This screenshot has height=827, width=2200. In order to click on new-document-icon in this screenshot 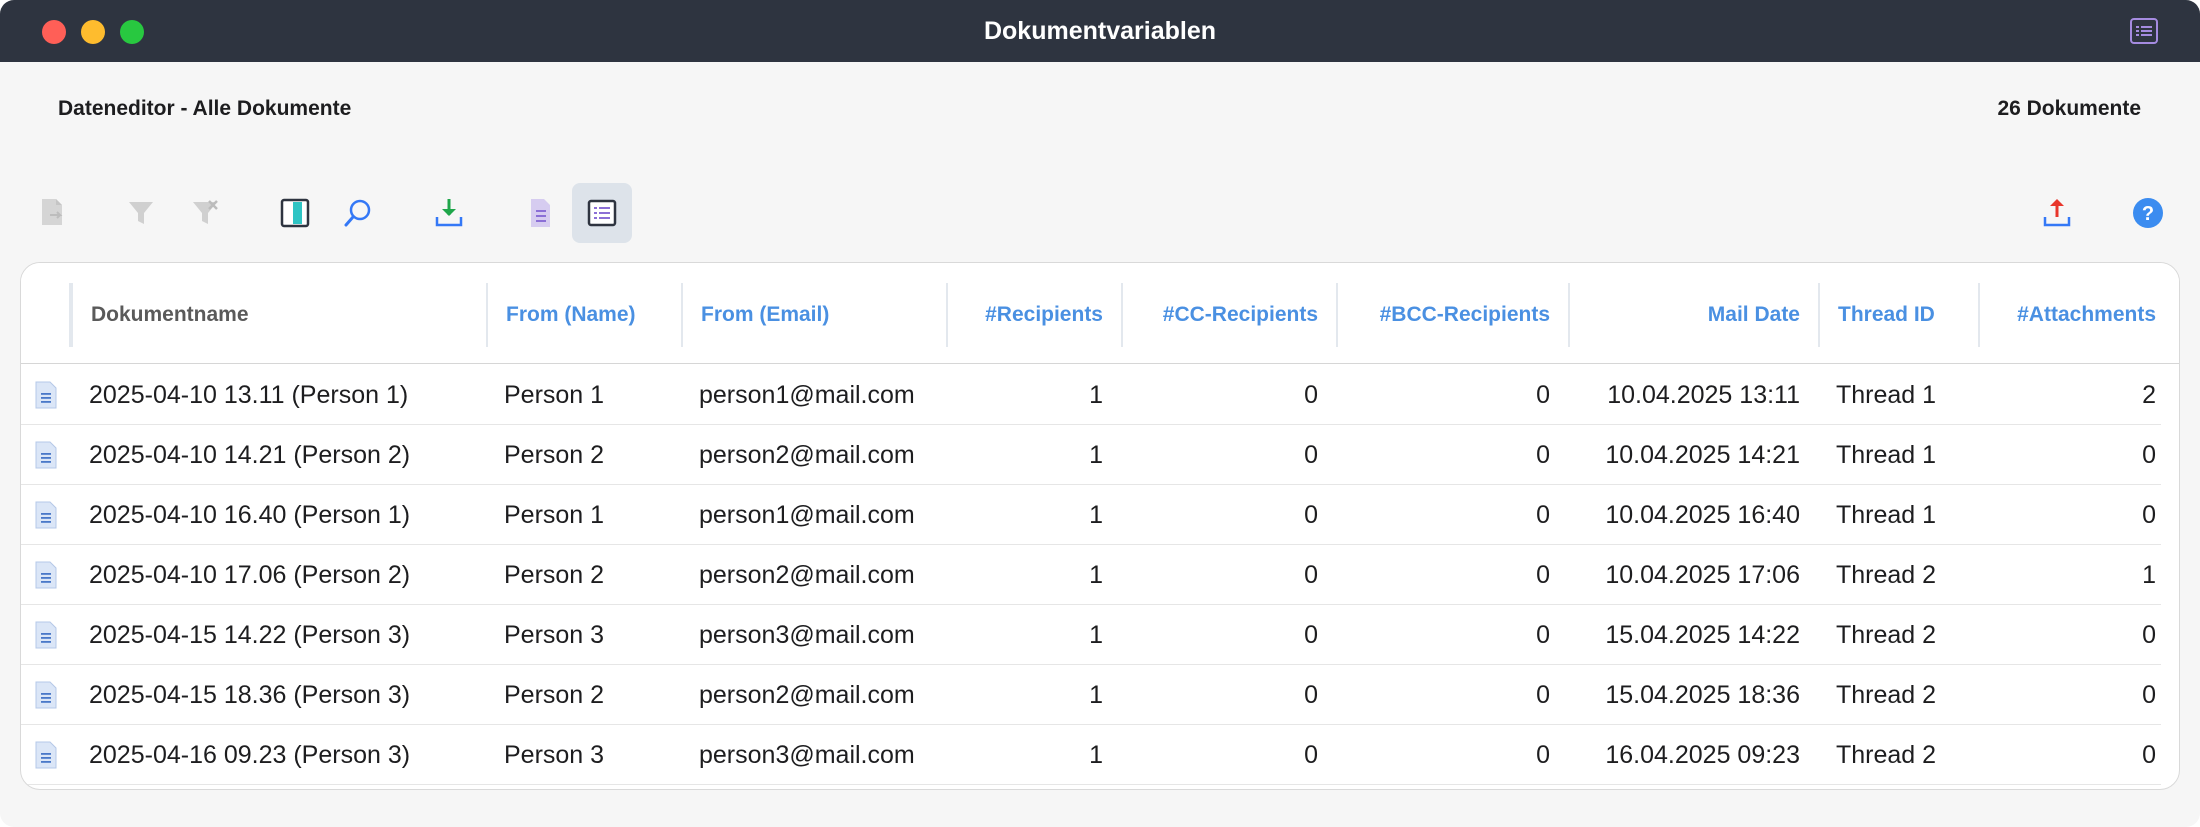, I will do `click(52, 212)`.